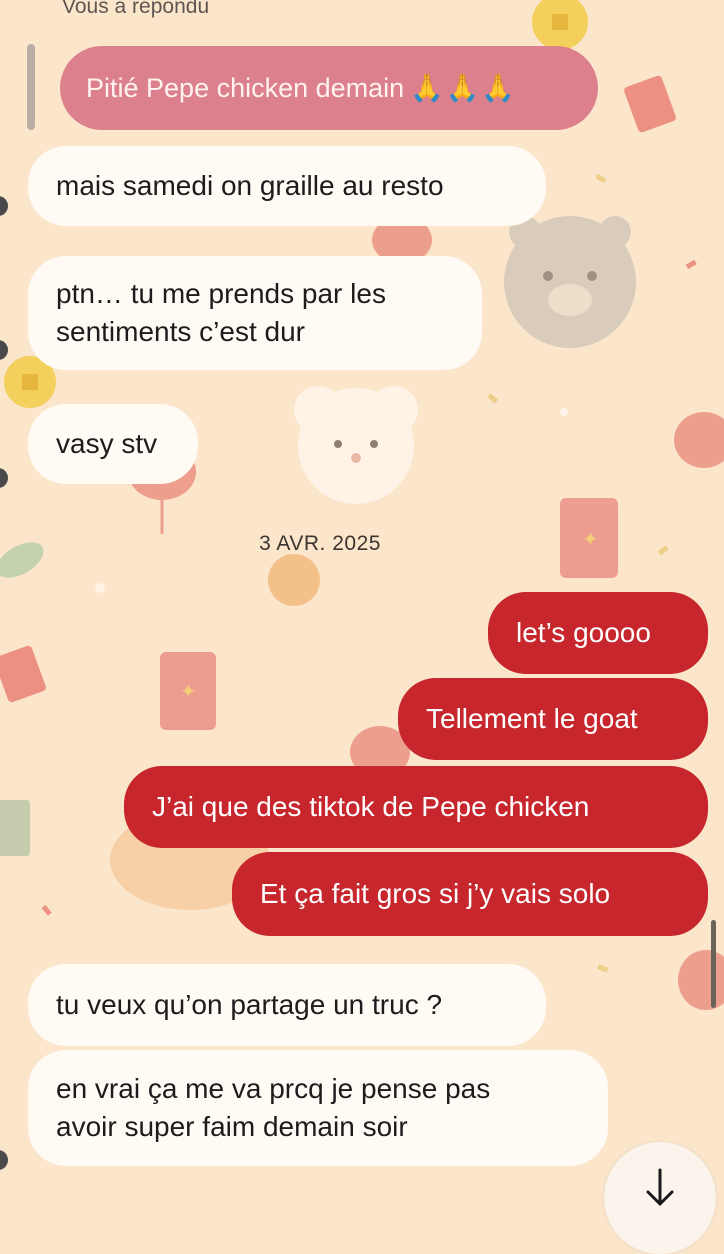 Image resolution: width=724 pixels, height=1254 pixels. I want to click on incoming-message: tu veux qu’on partage un truc ?, so click(287, 1005).